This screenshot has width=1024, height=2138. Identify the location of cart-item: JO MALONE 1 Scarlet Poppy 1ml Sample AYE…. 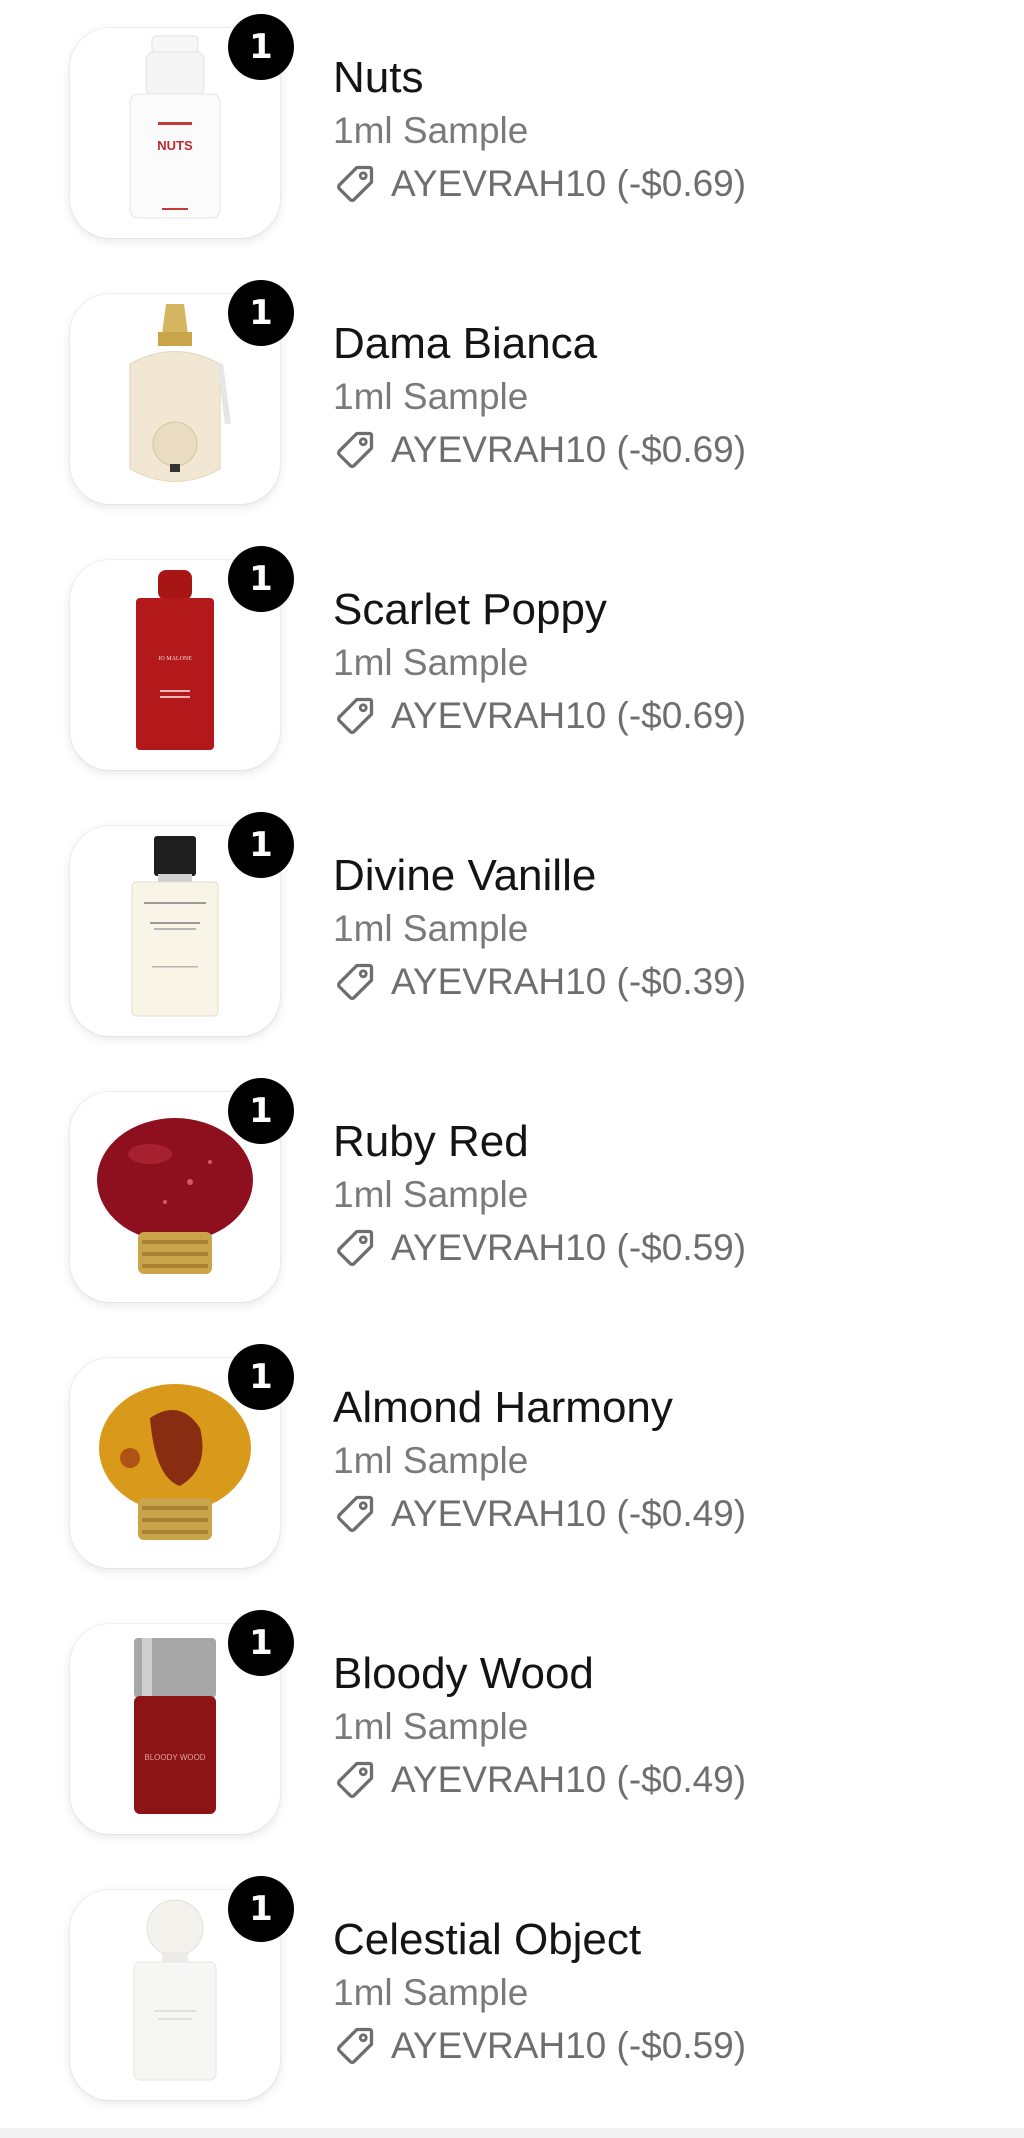
(512, 652).